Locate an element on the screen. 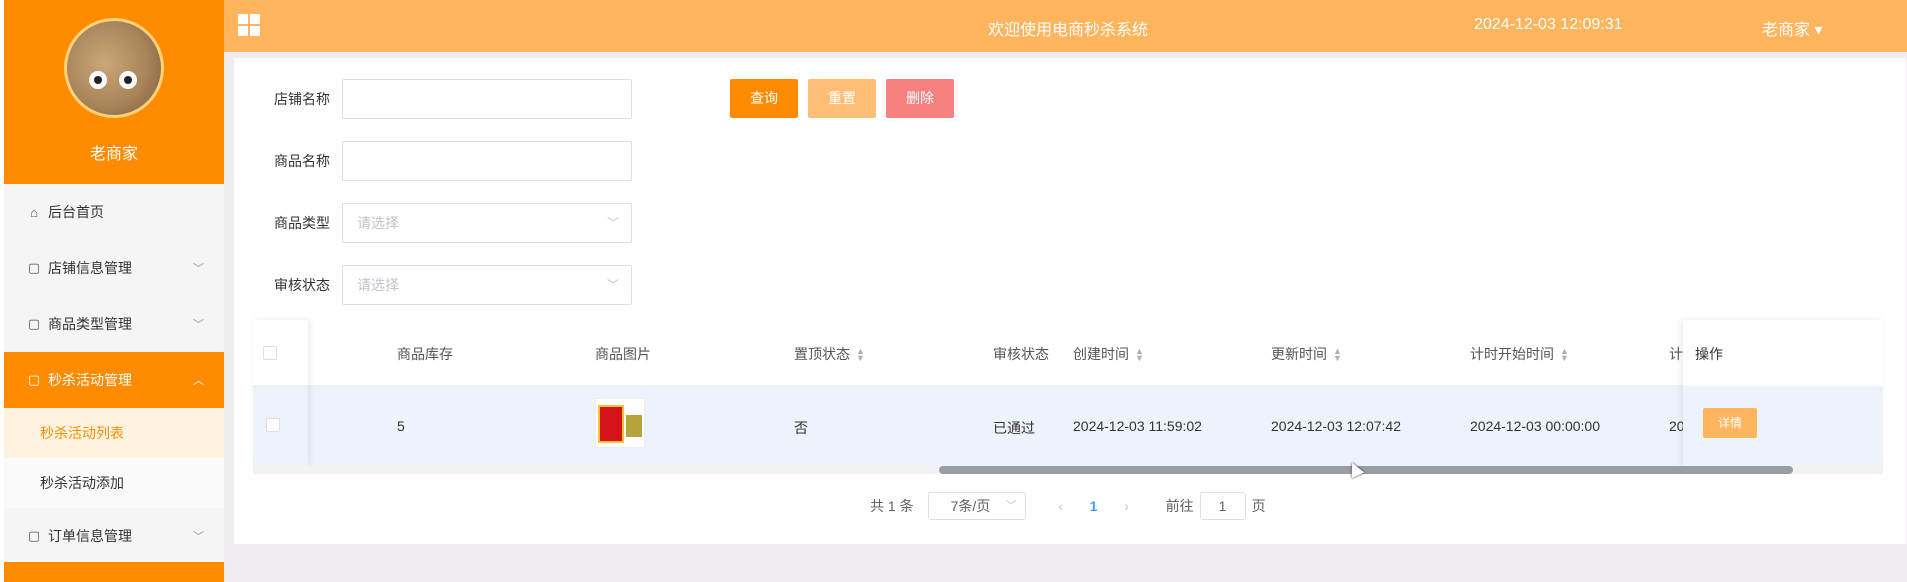 This screenshot has height=582, width=1907. product-type-label: 商品类型 is located at coordinates (302, 223).